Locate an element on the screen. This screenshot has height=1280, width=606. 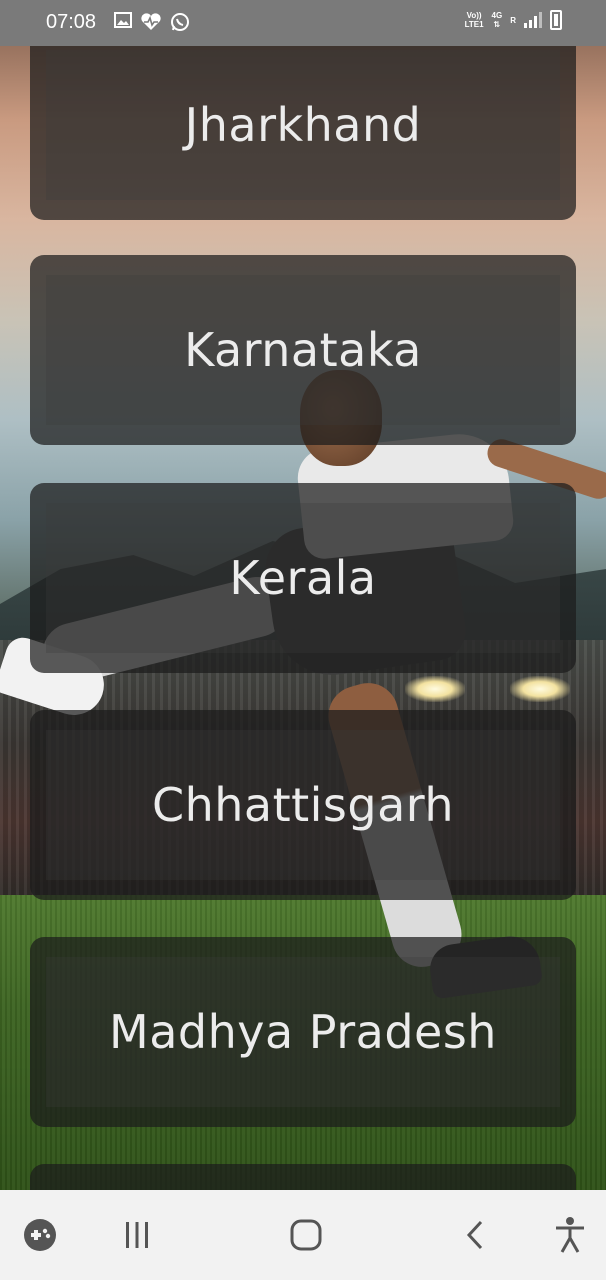
signal-icon is located at coordinates (533, 20).